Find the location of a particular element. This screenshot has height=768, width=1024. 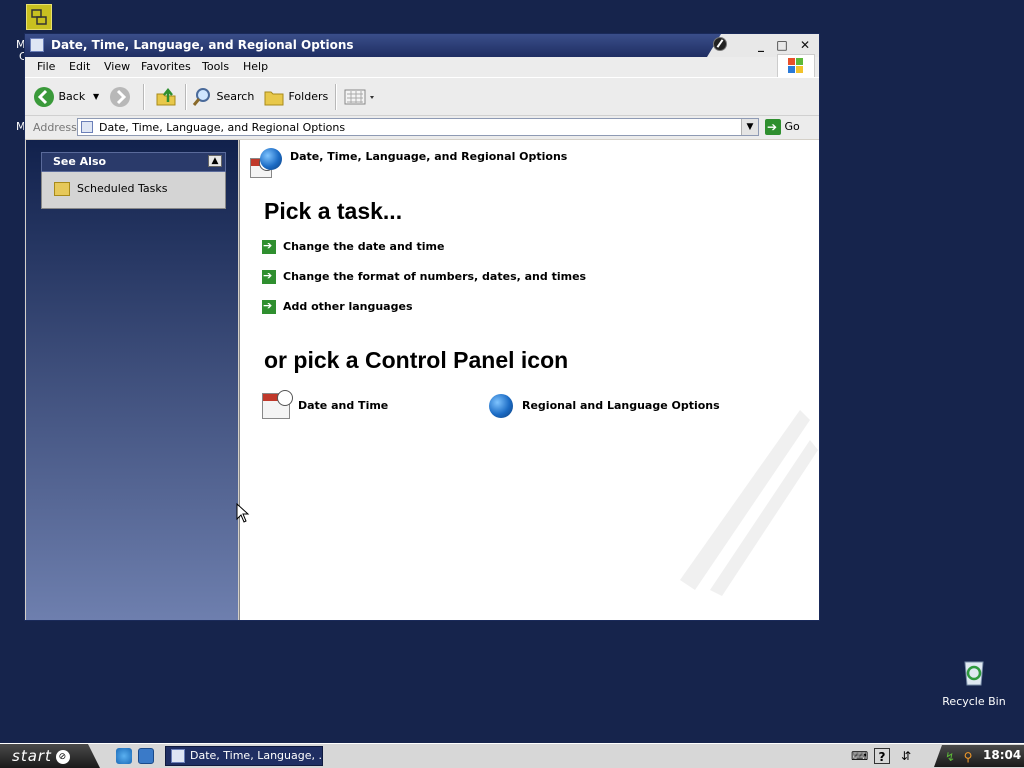

quick-launch-icon is located at coordinates (146, 756).